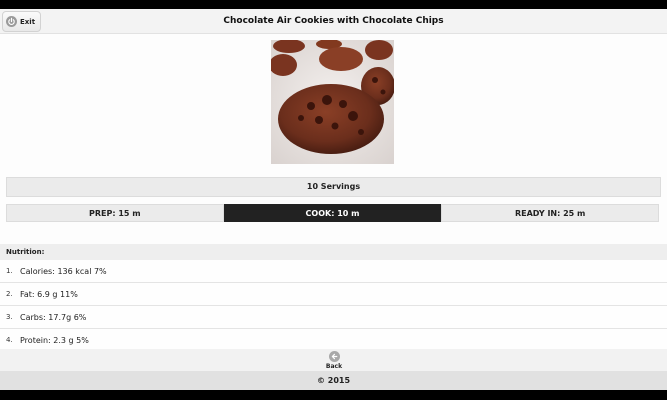 The image size is (667, 400). What do you see at coordinates (334, 356) in the screenshot?
I see `back-arrow-icon` at bounding box center [334, 356].